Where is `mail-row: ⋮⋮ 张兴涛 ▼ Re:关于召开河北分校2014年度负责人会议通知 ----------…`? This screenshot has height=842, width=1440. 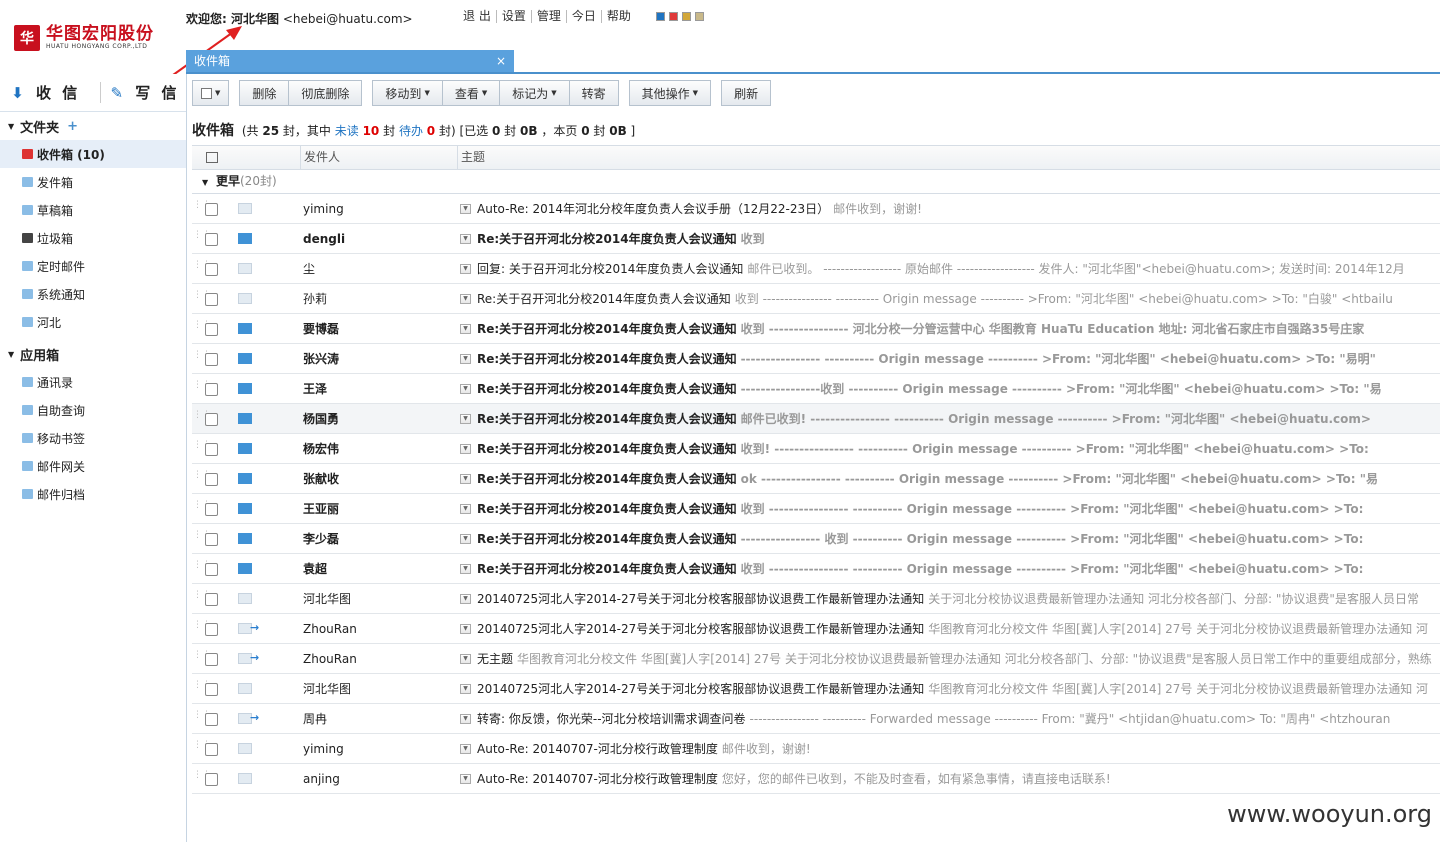 mail-row: ⋮⋮ 张兴涛 ▼ Re:关于召开河北分校2014年度负责人会议通知 ----------… is located at coordinates (816, 359).